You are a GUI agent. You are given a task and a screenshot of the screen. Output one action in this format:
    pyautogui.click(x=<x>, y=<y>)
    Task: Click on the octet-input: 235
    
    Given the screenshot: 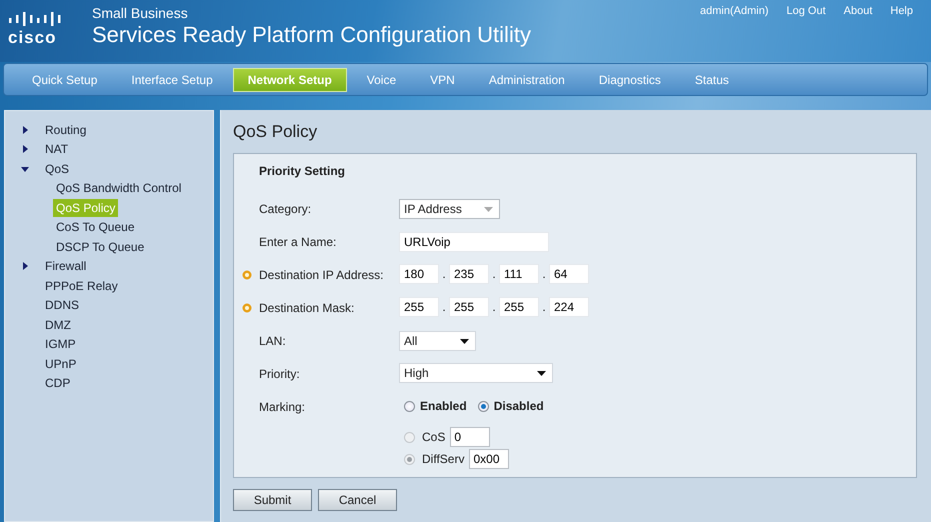 What is the action you would take?
    pyautogui.click(x=469, y=274)
    